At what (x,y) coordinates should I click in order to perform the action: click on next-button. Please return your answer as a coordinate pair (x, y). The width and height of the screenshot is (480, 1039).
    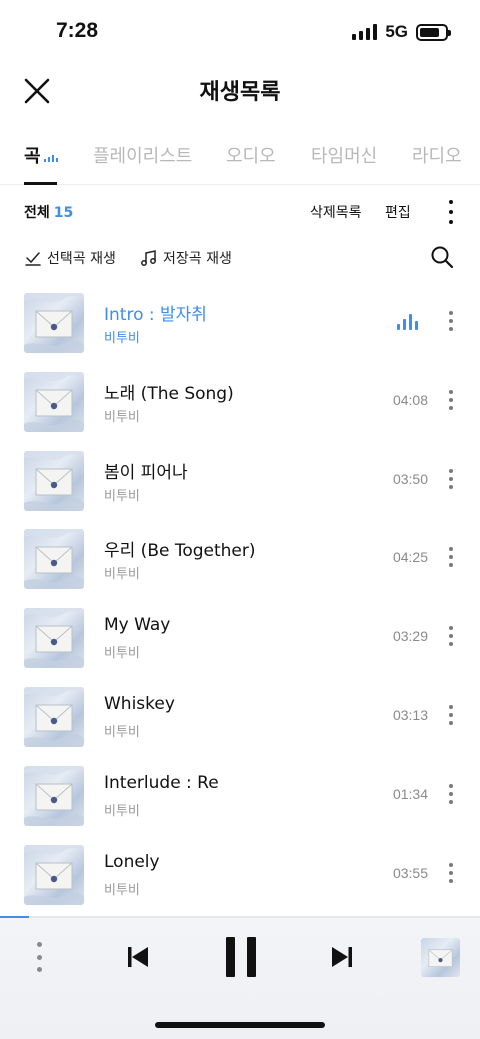
    Looking at the image, I should click on (342, 957).